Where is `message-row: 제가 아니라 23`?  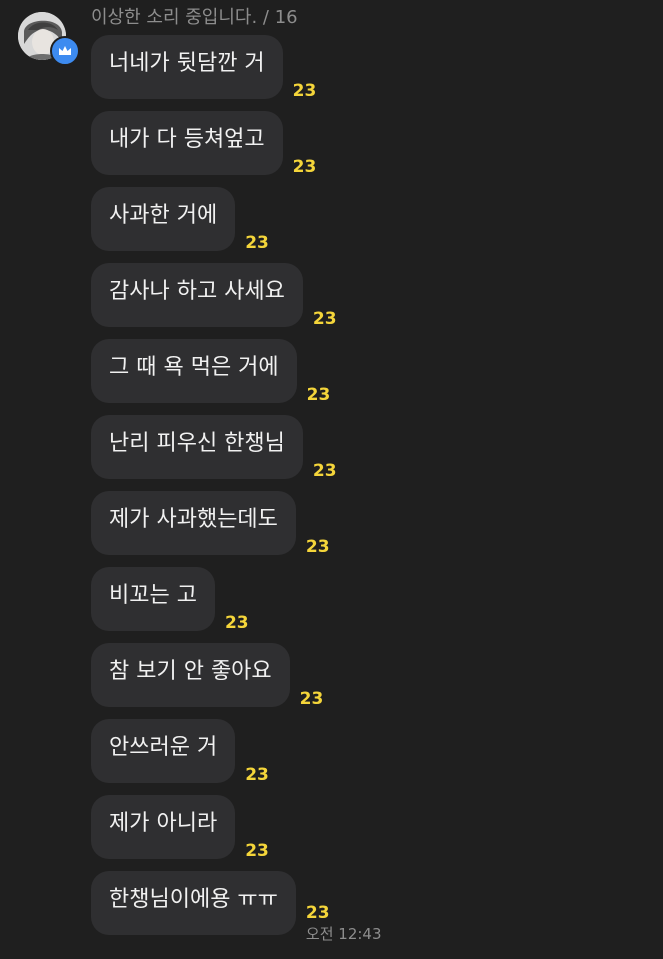 message-row: 제가 아니라 23 is located at coordinates (180, 828).